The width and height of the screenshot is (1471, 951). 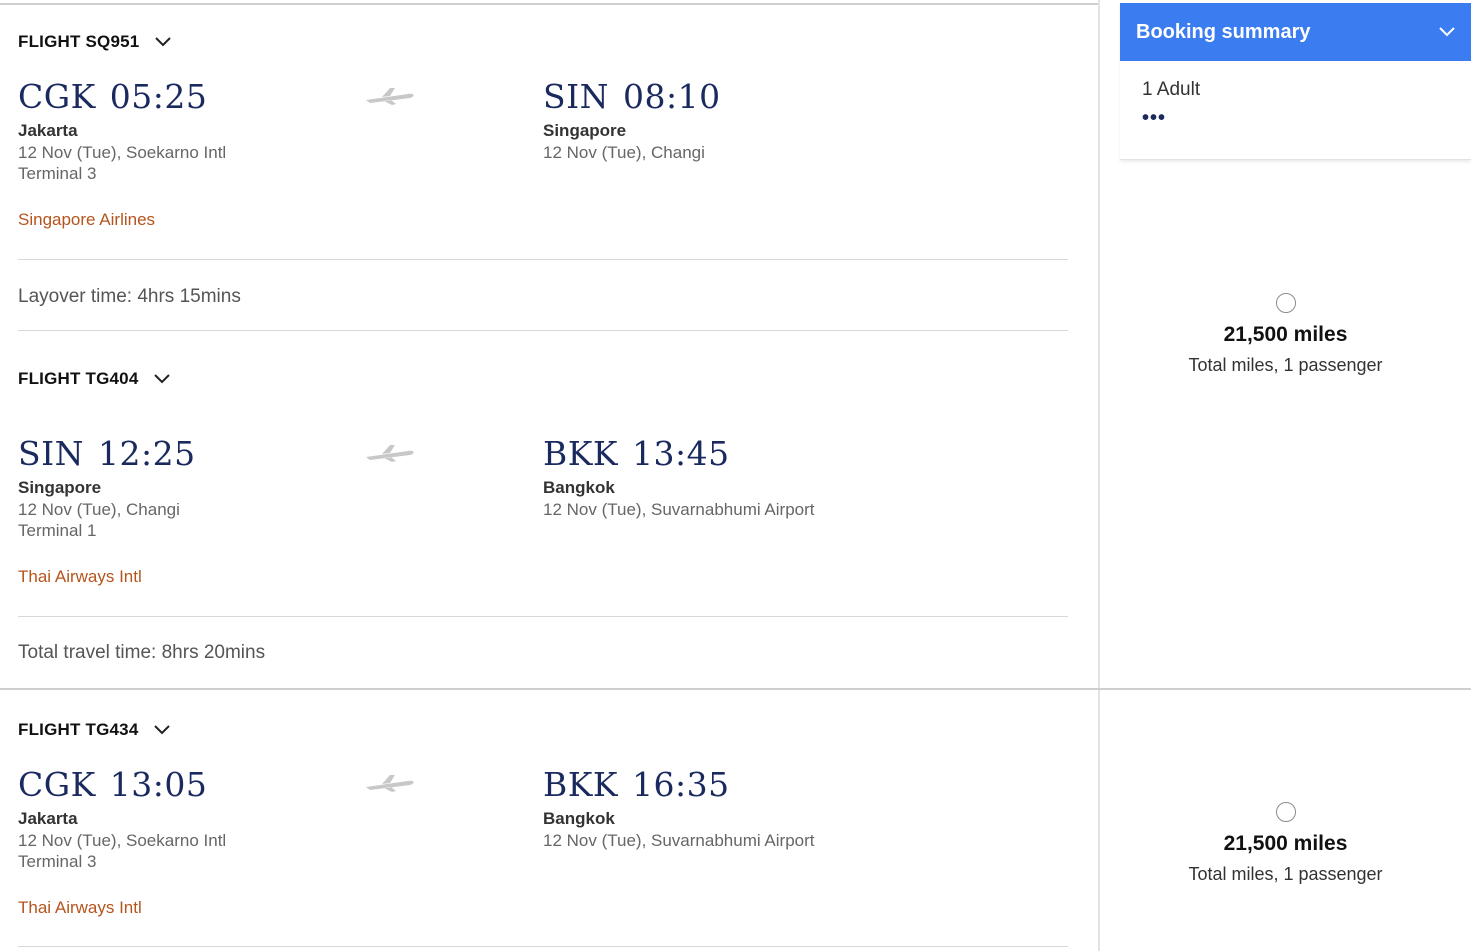 I want to click on booking-summary-title: Booking summary, so click(x=1223, y=31).